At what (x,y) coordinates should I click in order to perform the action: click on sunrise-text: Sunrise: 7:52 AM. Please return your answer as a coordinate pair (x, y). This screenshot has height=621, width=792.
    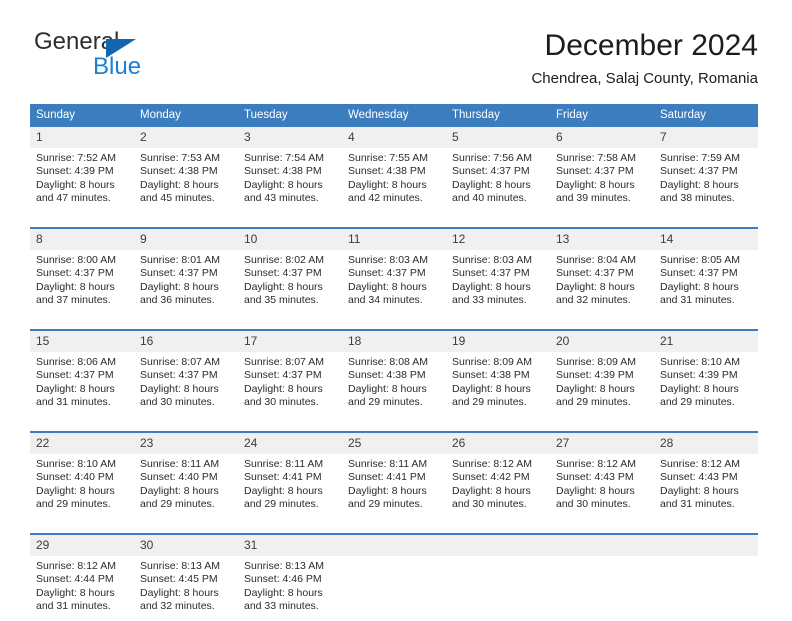
    Looking at the image, I should click on (76, 158).